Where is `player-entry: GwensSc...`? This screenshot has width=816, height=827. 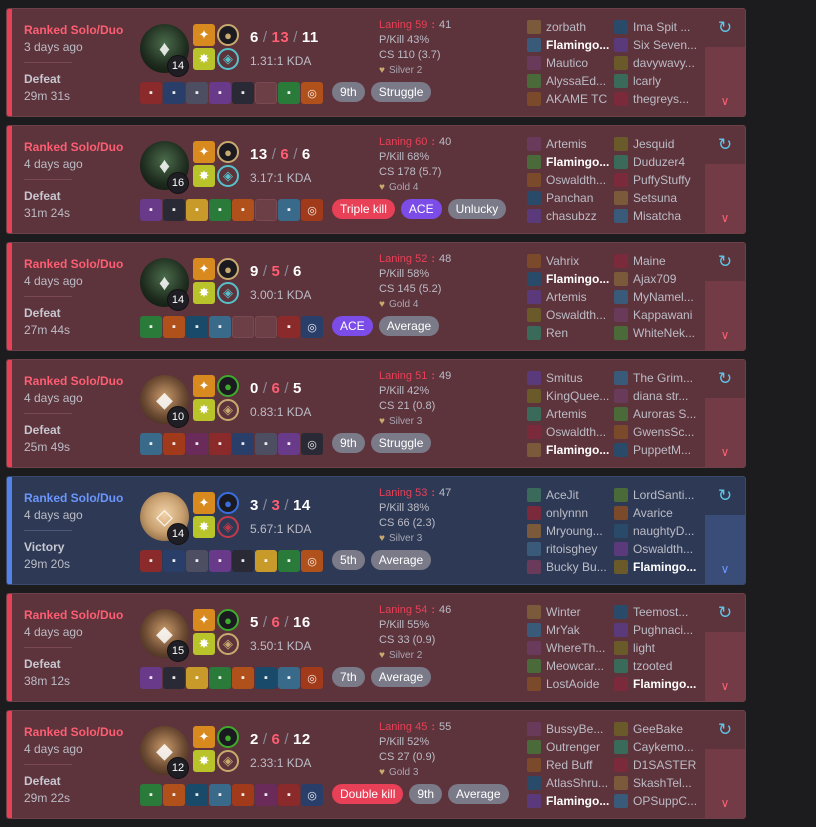 player-entry: GwensSc... is located at coordinates (656, 432).